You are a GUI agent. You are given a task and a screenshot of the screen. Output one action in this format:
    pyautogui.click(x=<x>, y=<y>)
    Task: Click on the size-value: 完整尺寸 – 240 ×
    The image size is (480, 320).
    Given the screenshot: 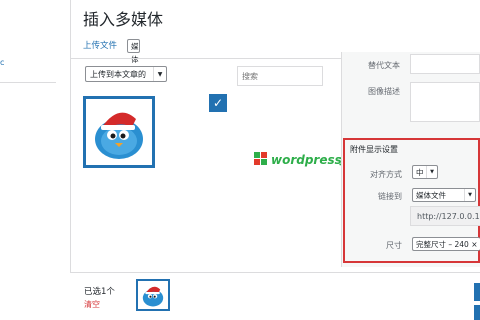 What is the action you would take?
    pyautogui.click(x=447, y=244)
    